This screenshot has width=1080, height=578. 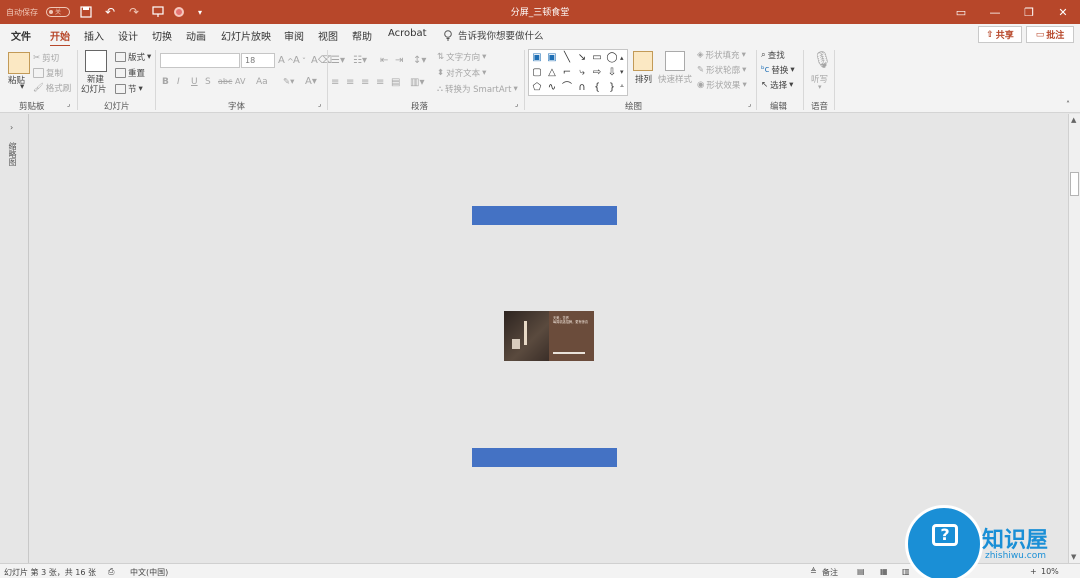 I want to click on brace-shape-icon: {, so click(x=597, y=88).